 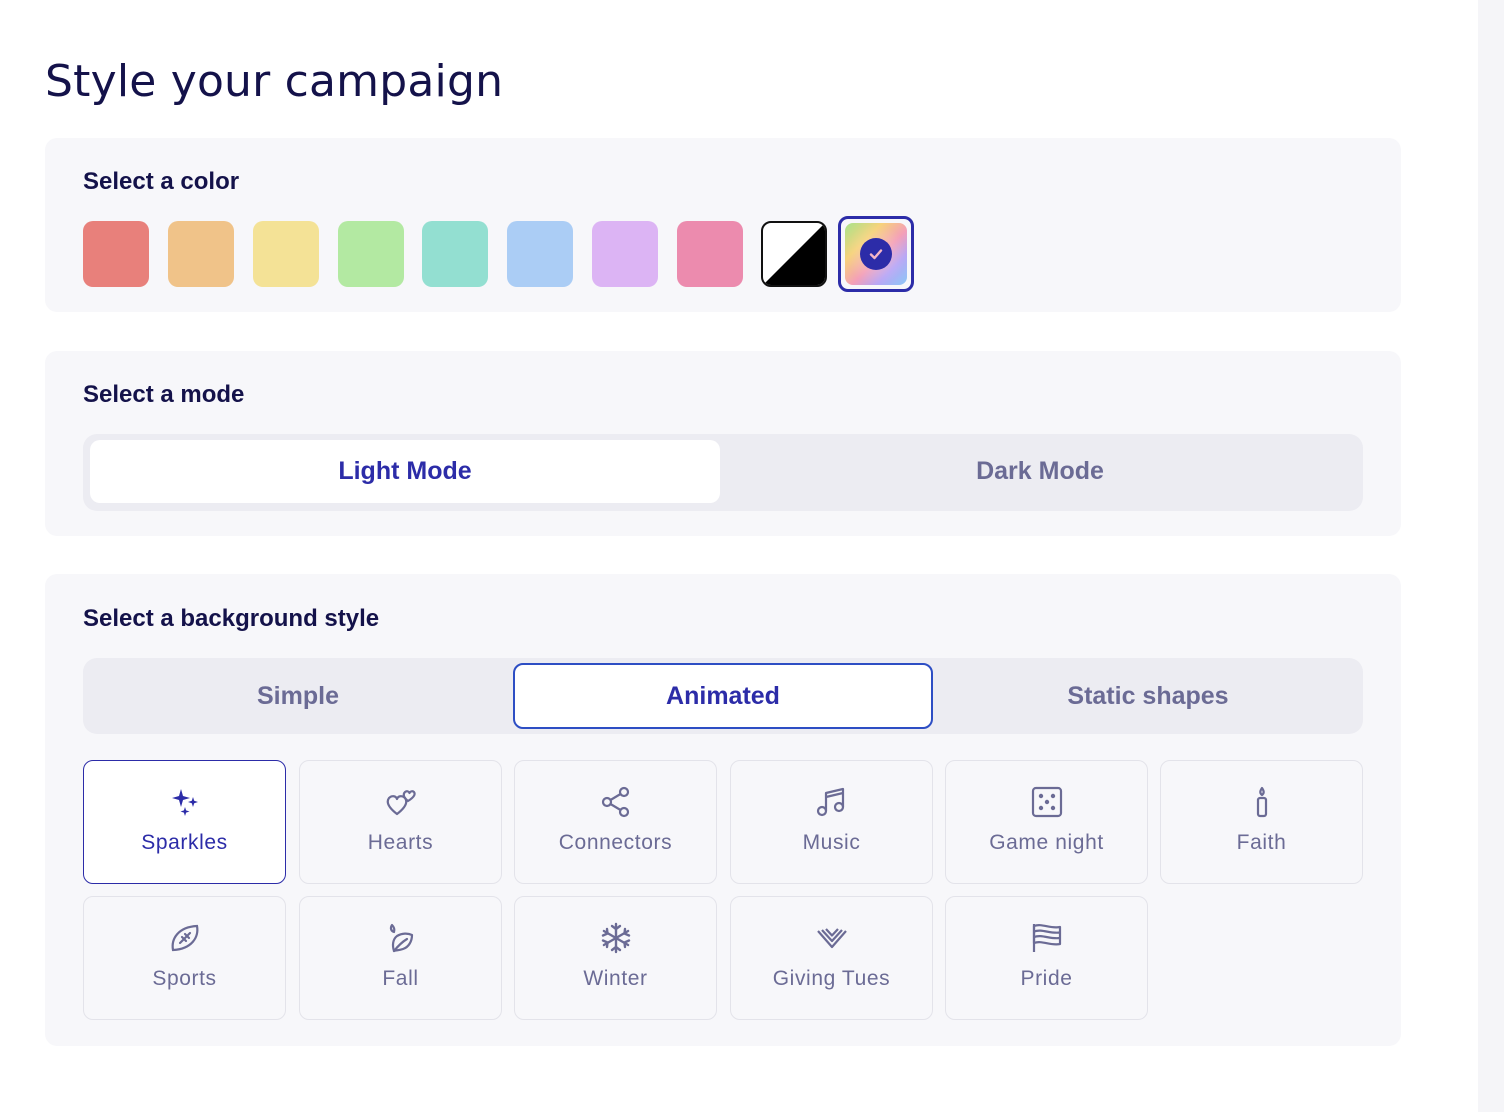 I want to click on swatch-yellow, so click(x=286, y=254).